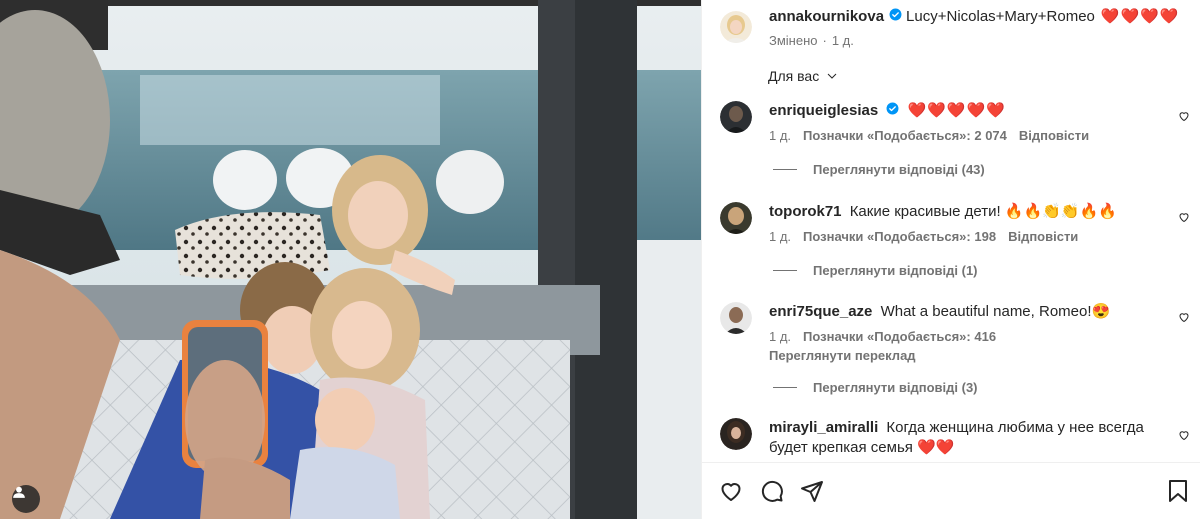  I want to click on author-avatar, so click(736, 27).